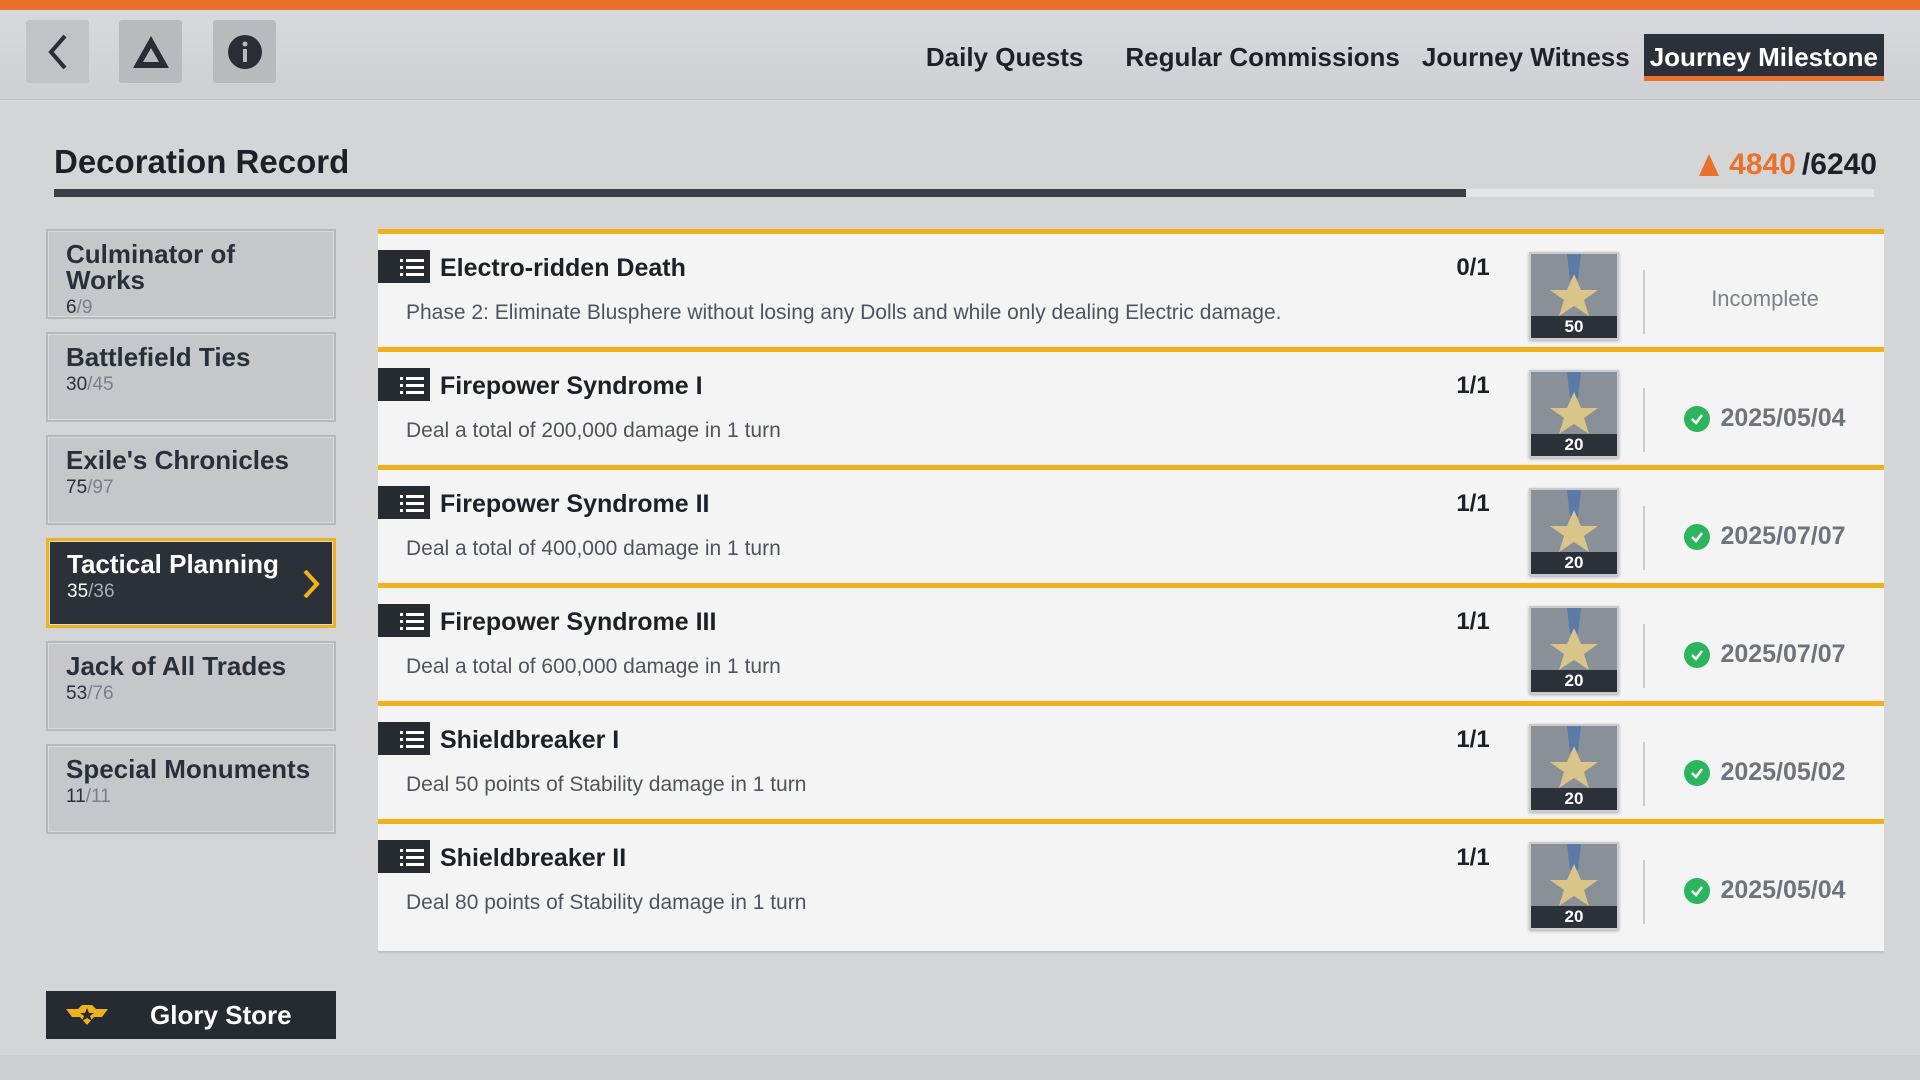 Image resolution: width=1920 pixels, height=1080 pixels. What do you see at coordinates (176, 666) in the screenshot?
I see `category-name: Jack of All Trades` at bounding box center [176, 666].